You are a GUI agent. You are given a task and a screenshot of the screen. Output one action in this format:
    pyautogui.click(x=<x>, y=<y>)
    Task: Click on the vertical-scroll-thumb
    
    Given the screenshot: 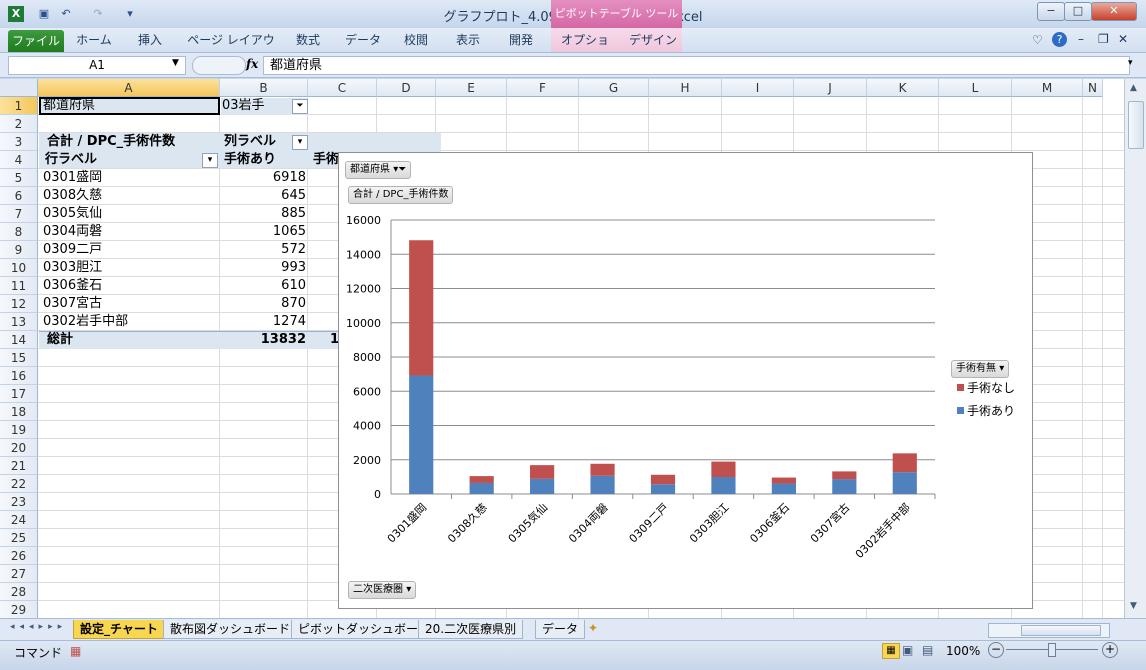 What is the action you would take?
    pyautogui.click(x=1136, y=125)
    